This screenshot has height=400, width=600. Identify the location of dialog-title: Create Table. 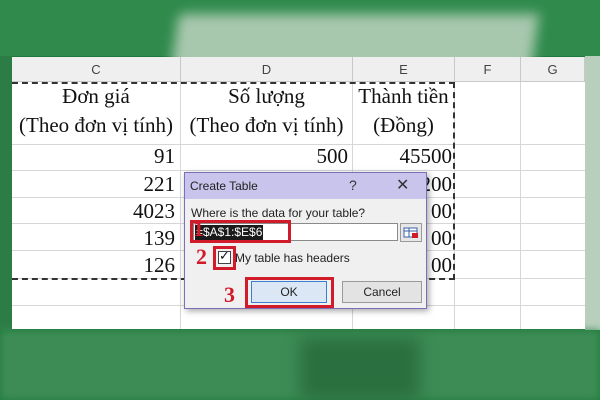
(224, 186).